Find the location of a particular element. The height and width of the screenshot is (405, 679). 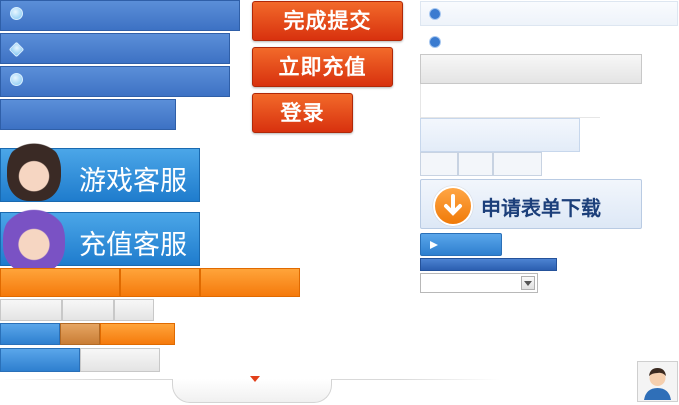

user-avatar-button is located at coordinates (657, 381).